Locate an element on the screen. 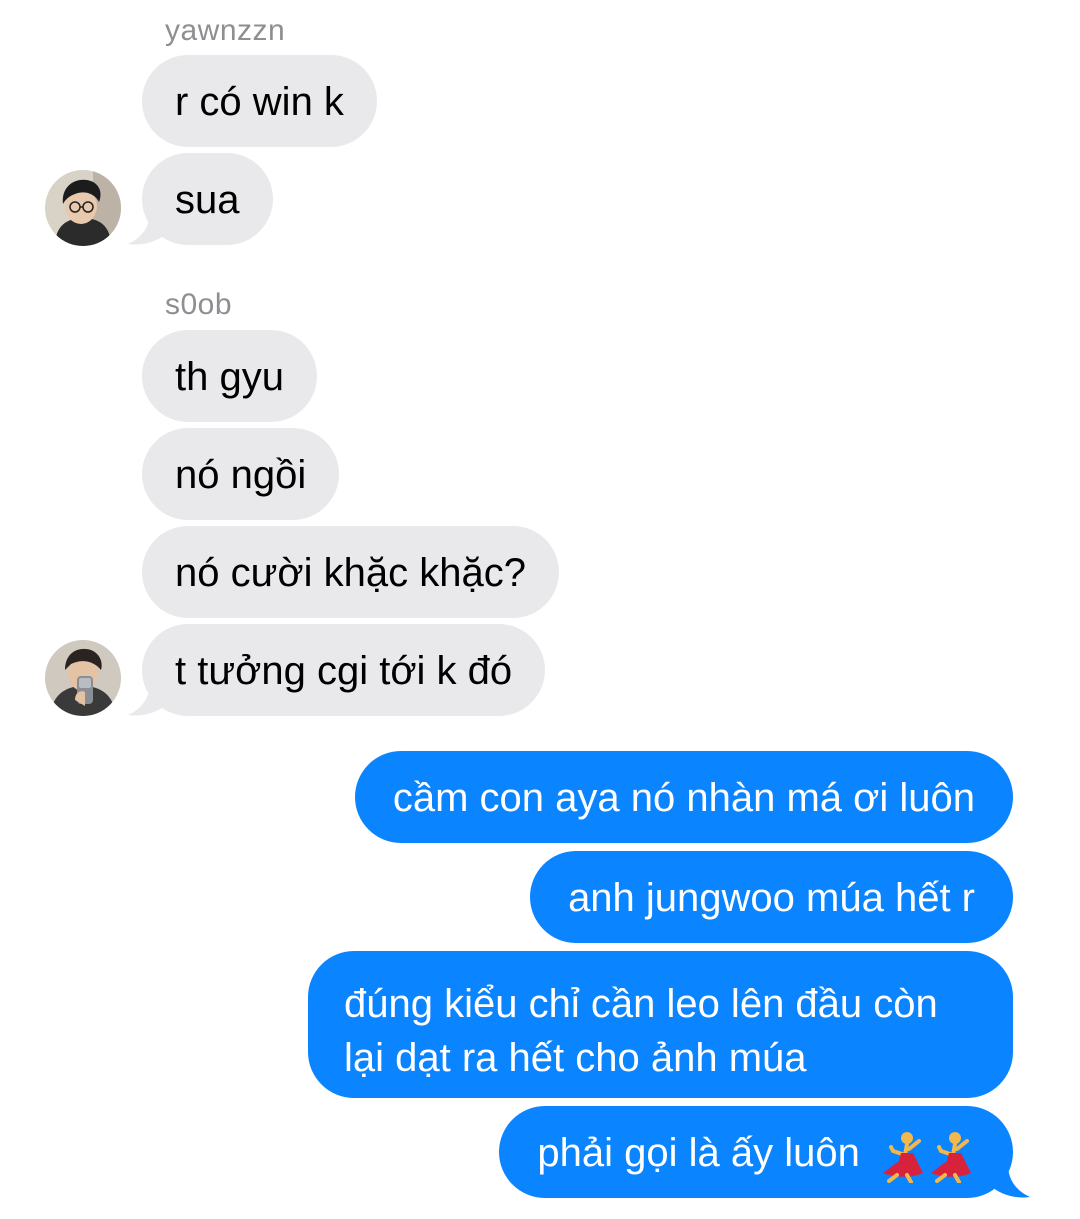 This screenshot has width=1080, height=1219. outgoing-message-bubble: phải gọi là ấy luôn is located at coordinates (756, 1152).